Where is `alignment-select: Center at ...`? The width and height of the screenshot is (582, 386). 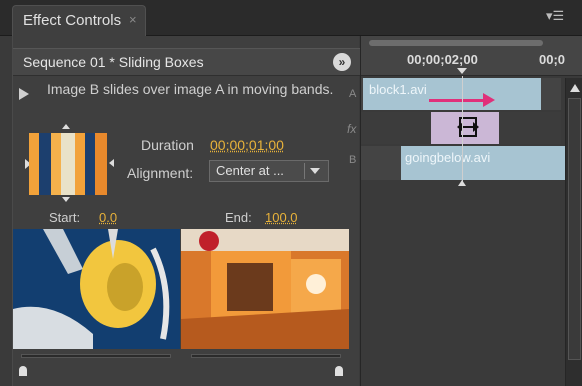
alignment-select: Center at ... is located at coordinates (269, 171).